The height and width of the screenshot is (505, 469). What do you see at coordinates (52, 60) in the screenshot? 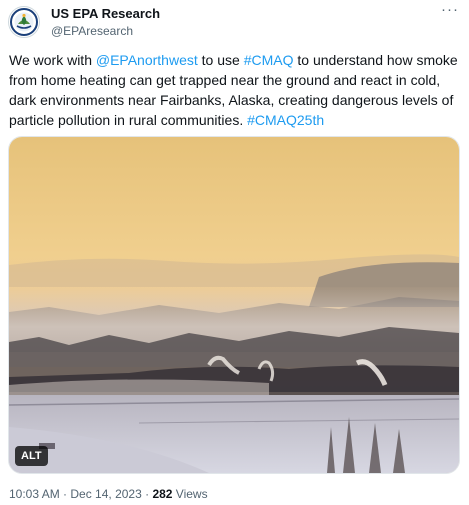
I see `tweet-text-part: We work with` at bounding box center [52, 60].